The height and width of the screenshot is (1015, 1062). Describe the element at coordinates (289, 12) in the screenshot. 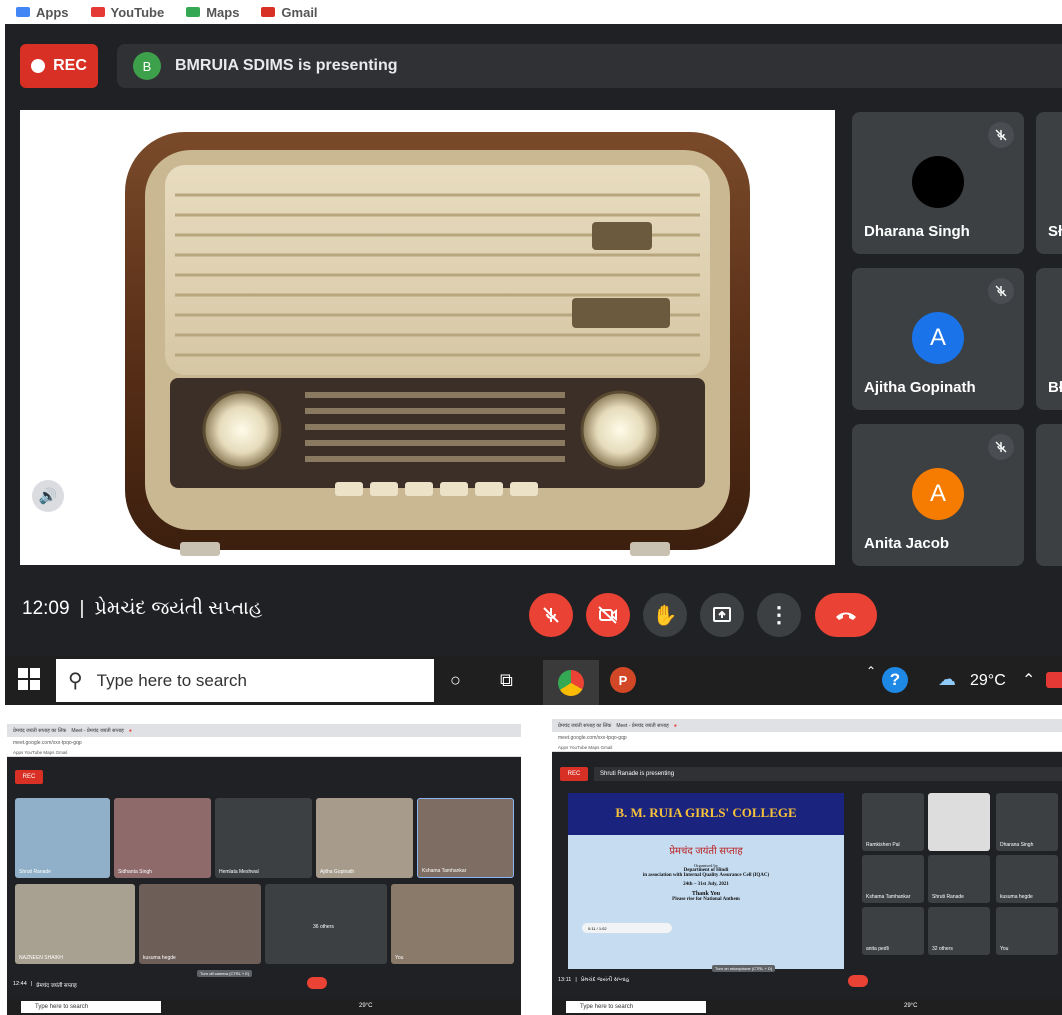

I see `bookmark-gmail: Gmail` at that location.